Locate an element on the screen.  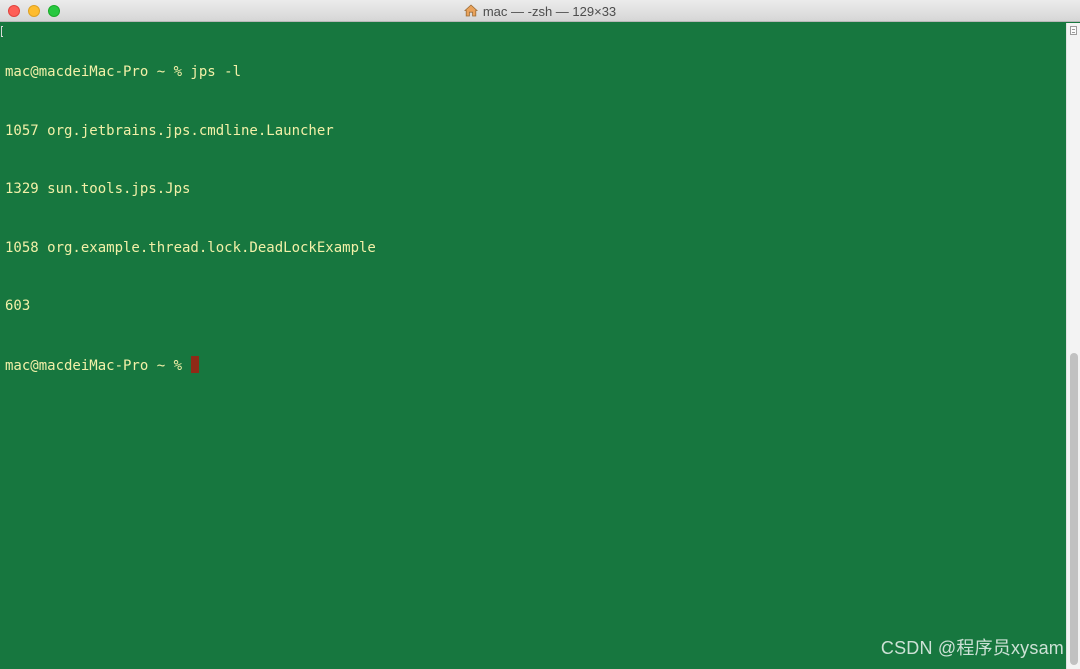
home-icon is located at coordinates (470, 9).